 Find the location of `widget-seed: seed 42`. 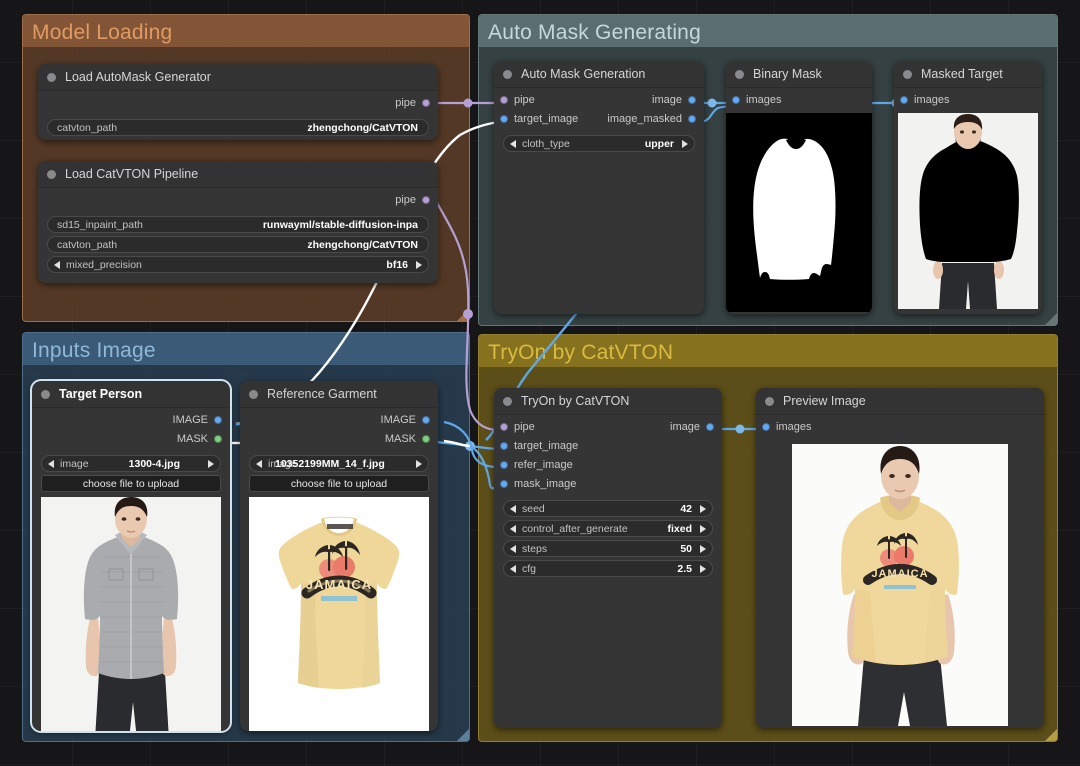

widget-seed: seed 42 is located at coordinates (608, 508).